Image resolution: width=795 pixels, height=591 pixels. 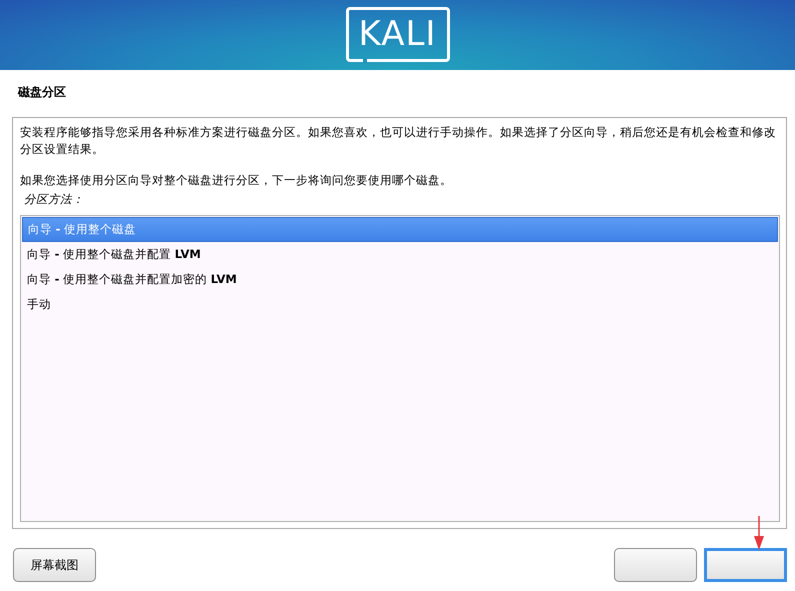 What do you see at coordinates (54, 565) in the screenshot?
I see `screenshot-button: 屏幕截图` at bounding box center [54, 565].